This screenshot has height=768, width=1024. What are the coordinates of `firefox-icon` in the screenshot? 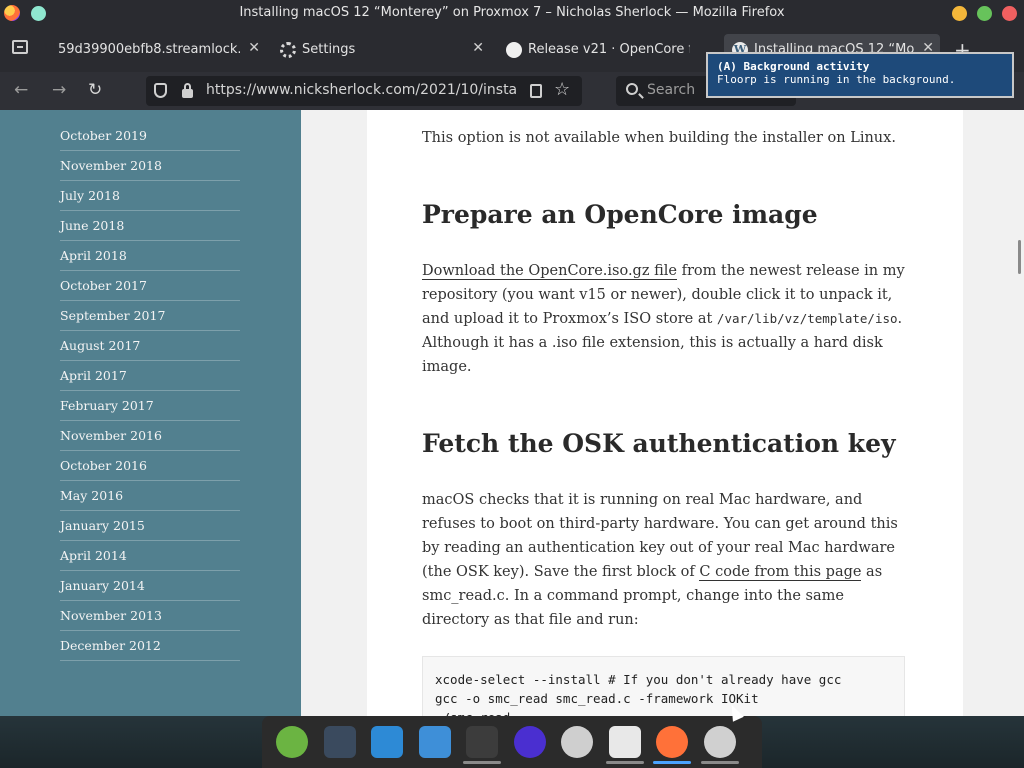 It's located at (672, 742).